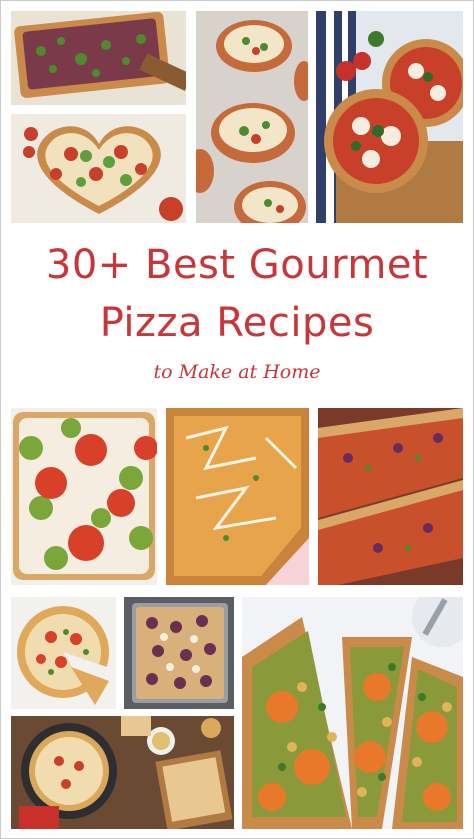  Describe the element at coordinates (237, 323) in the screenshot. I see `title-line-2: Pizza Recipes` at that location.